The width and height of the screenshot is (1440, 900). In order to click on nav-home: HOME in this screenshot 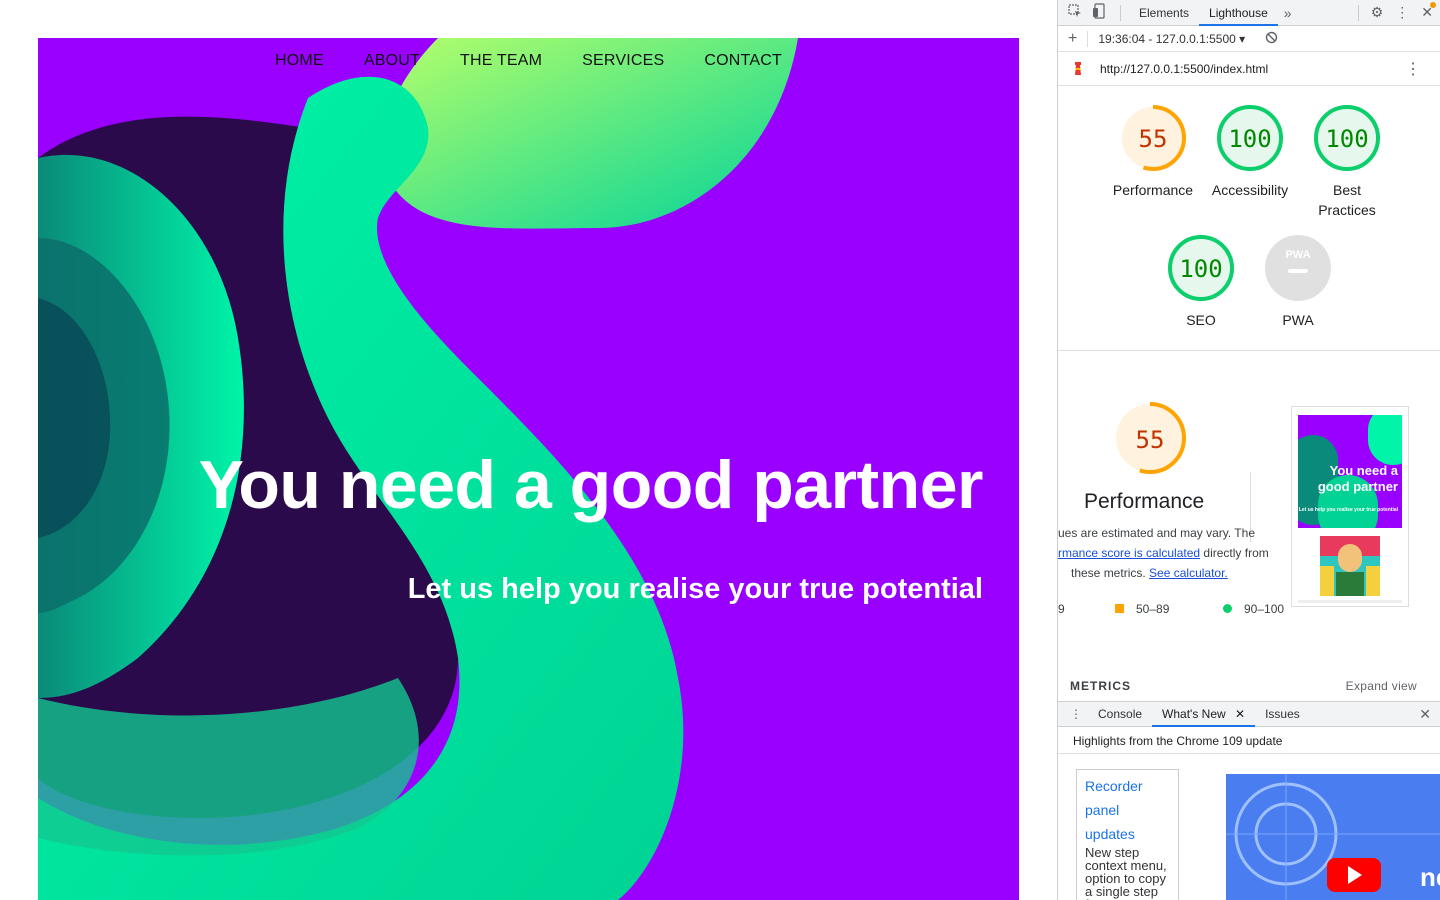, I will do `click(299, 61)`.